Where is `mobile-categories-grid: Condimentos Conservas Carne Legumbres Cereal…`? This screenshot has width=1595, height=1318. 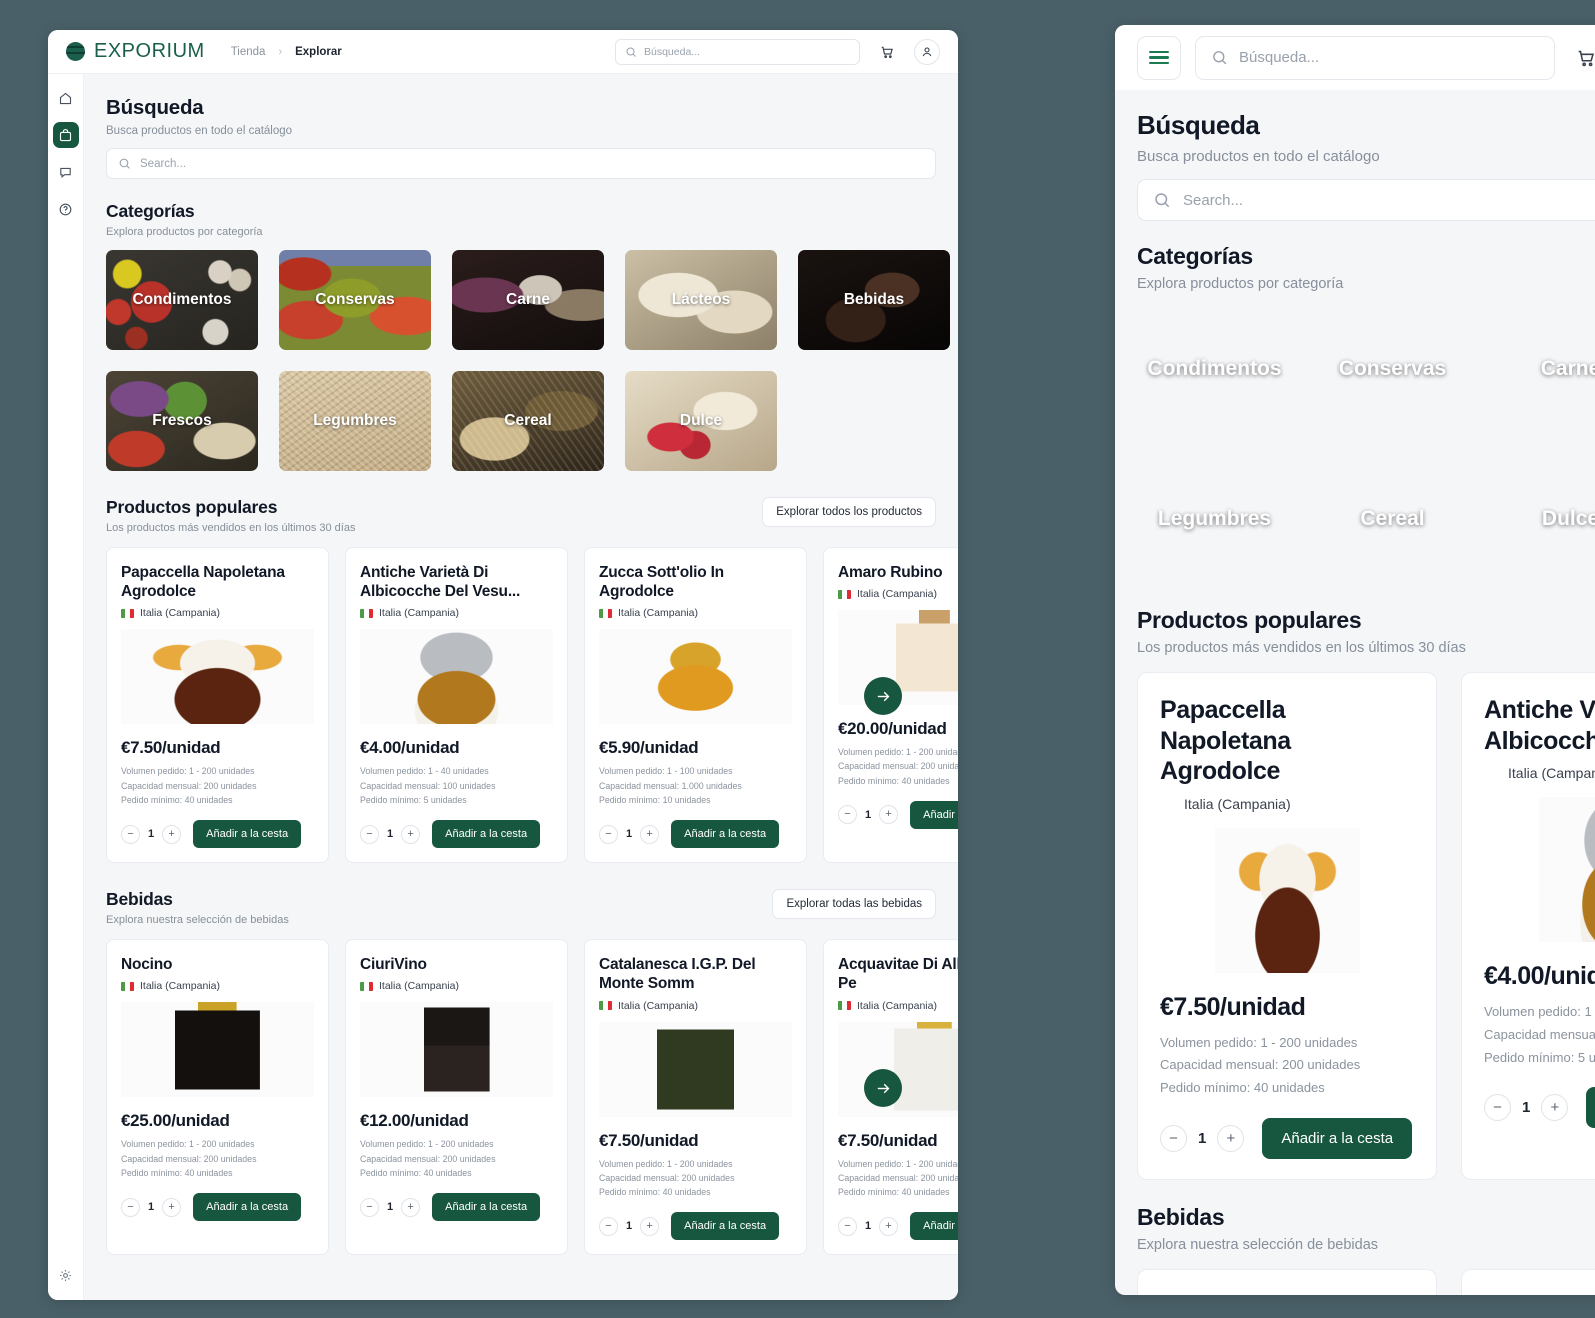
mobile-categories-grid: Condimentos Conservas Carne Legumbres Cereal… is located at coordinates (1355, 444).